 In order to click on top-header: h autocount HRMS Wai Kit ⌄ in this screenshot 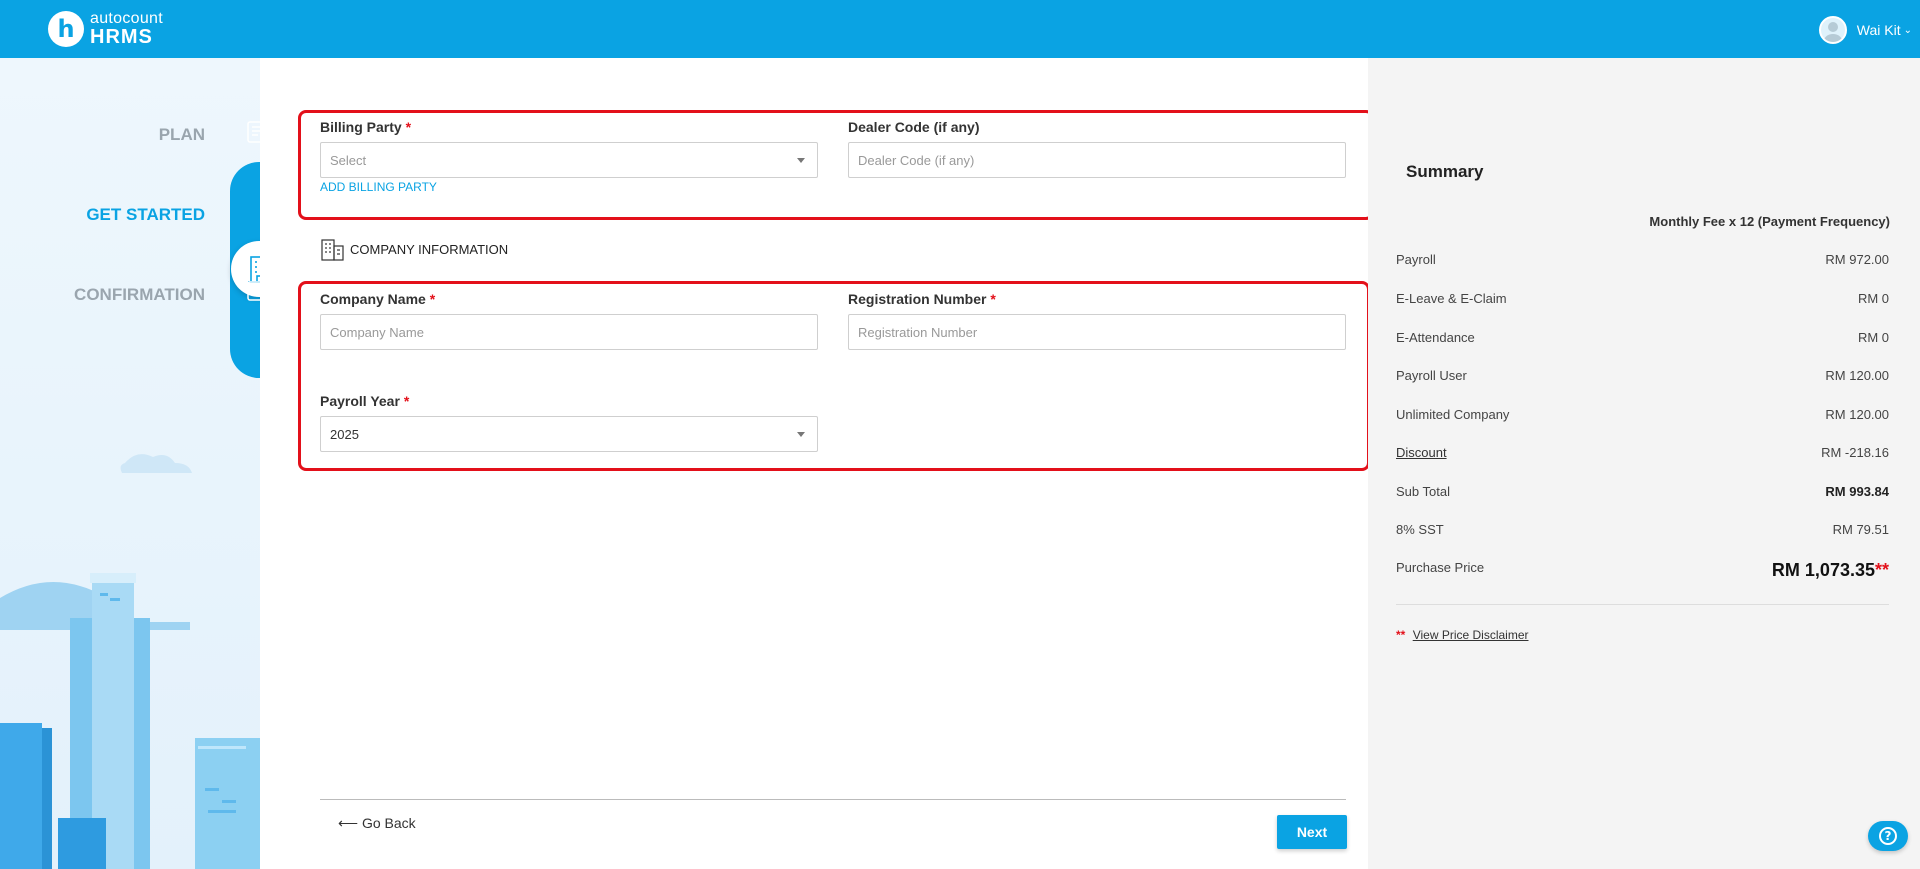, I will do `click(960, 29)`.